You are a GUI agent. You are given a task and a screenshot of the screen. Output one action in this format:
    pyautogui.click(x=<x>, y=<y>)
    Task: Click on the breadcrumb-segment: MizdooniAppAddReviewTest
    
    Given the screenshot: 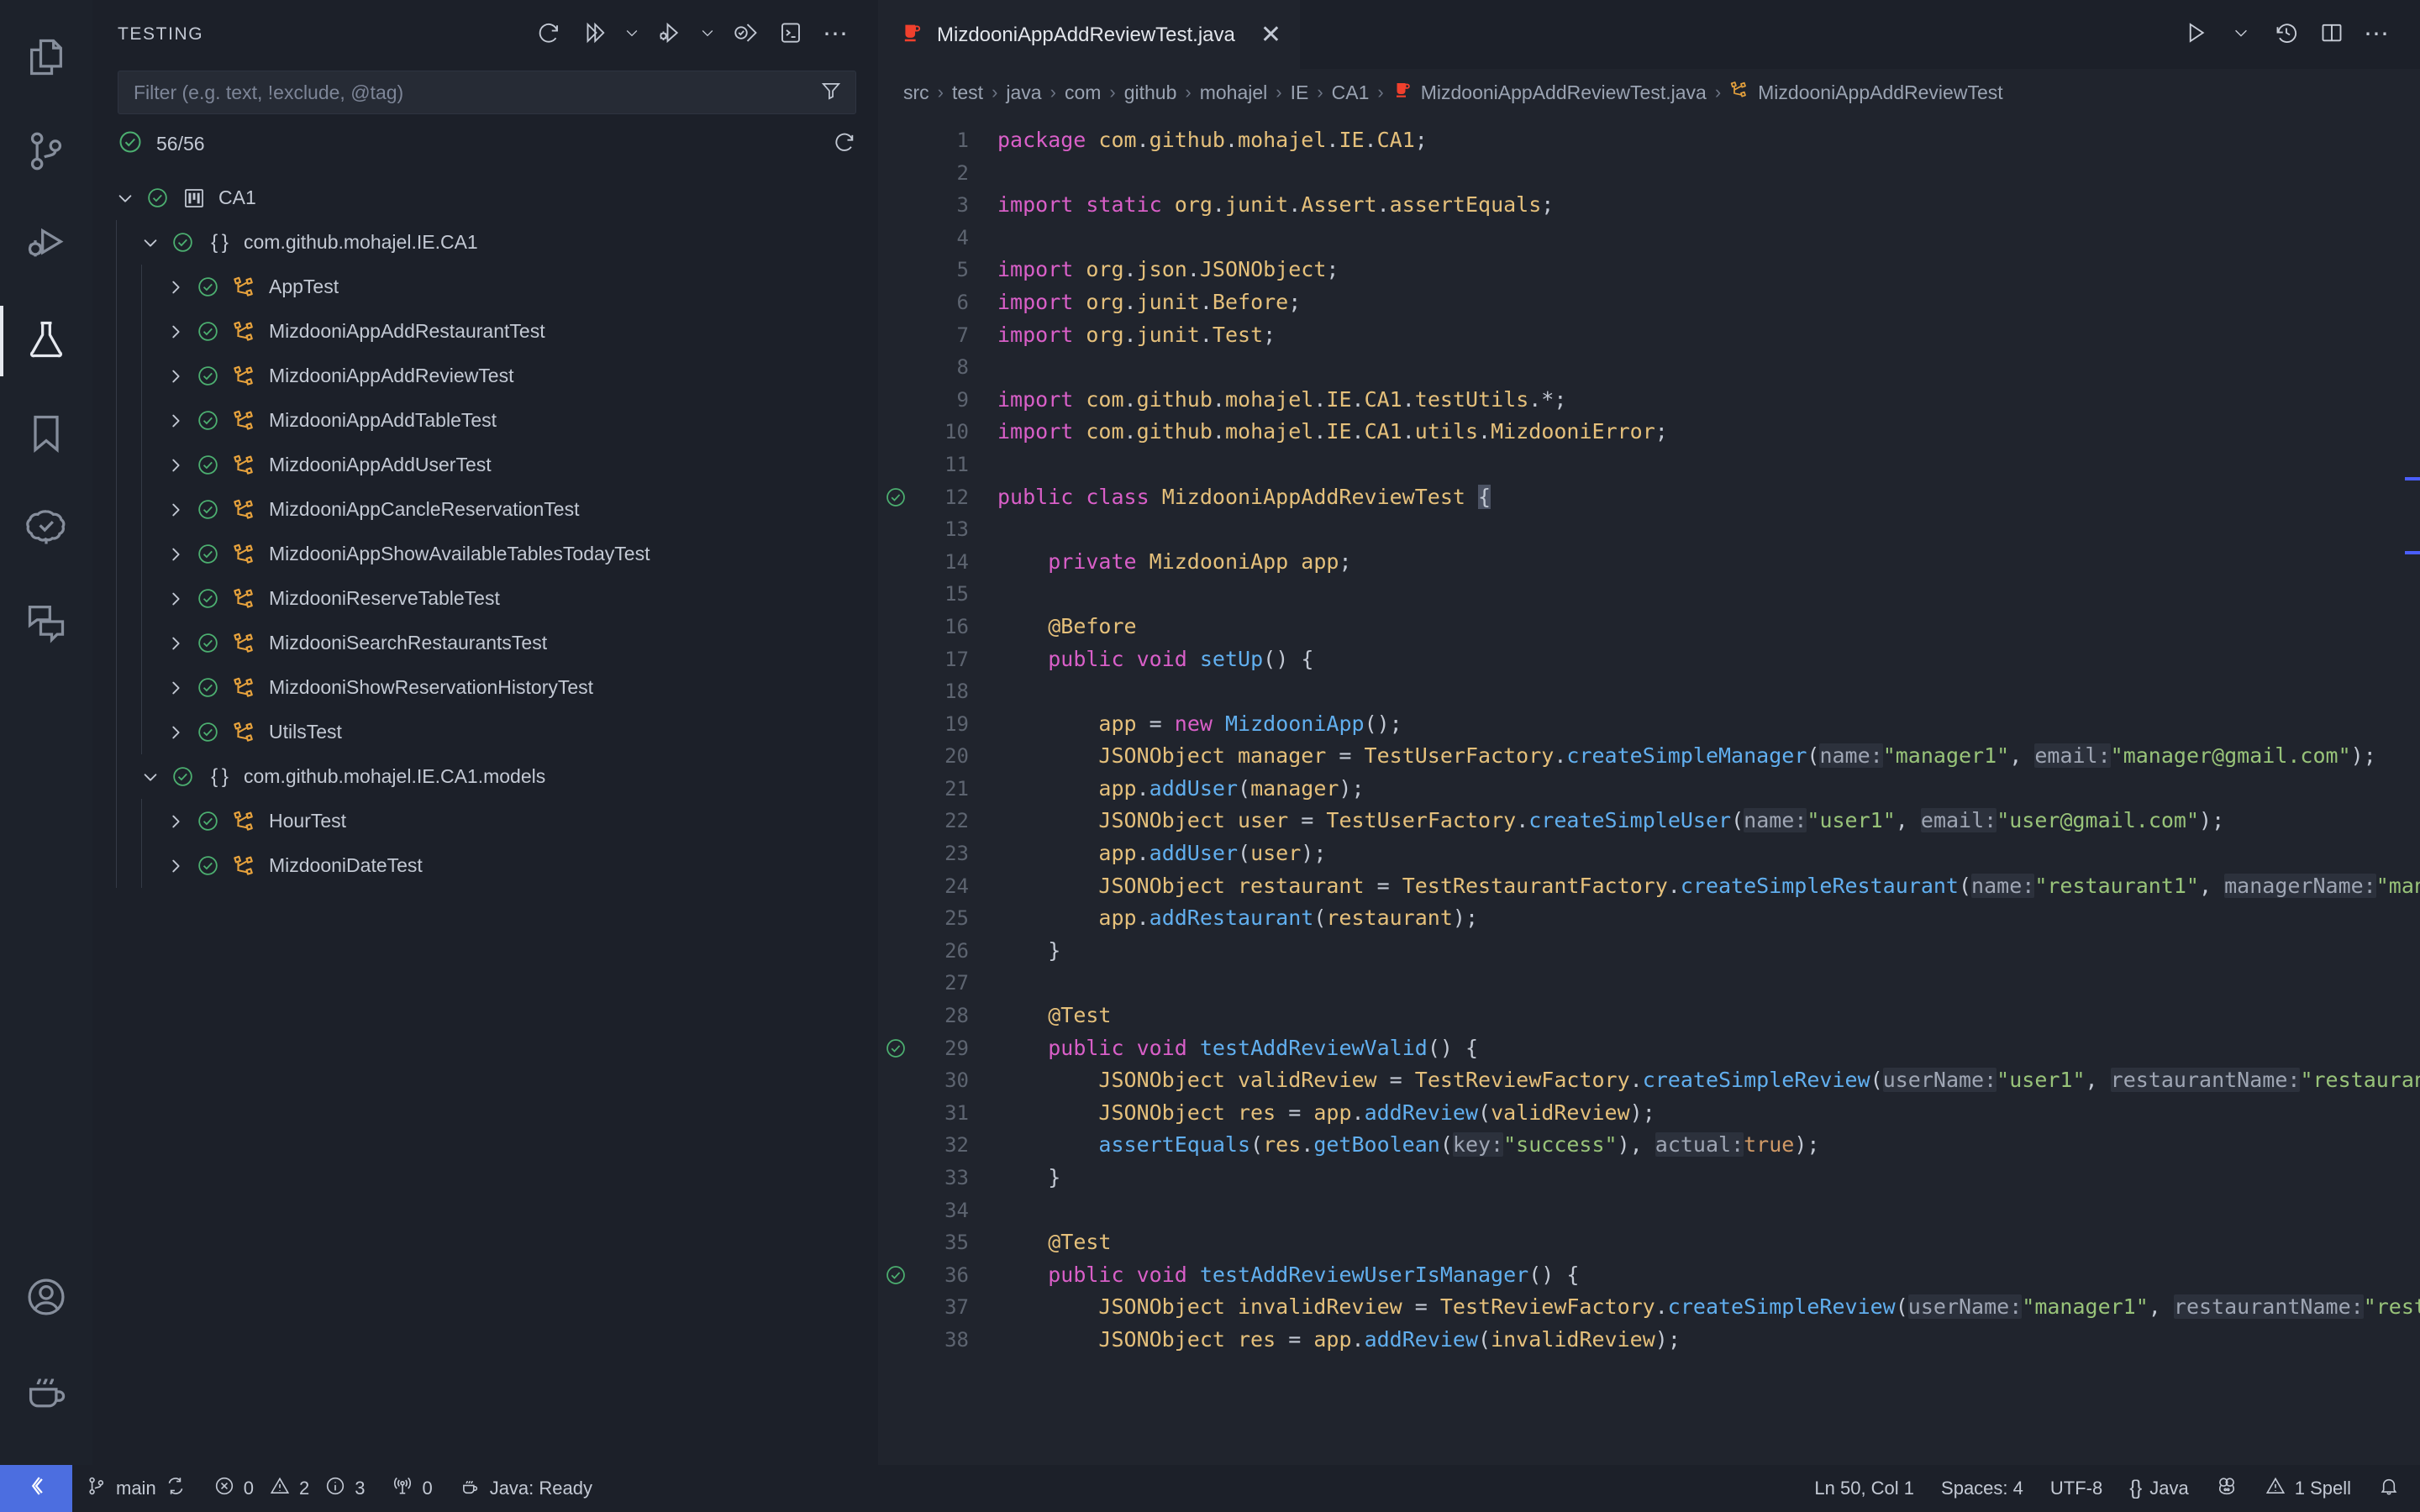 What is the action you would take?
    pyautogui.click(x=1866, y=92)
    